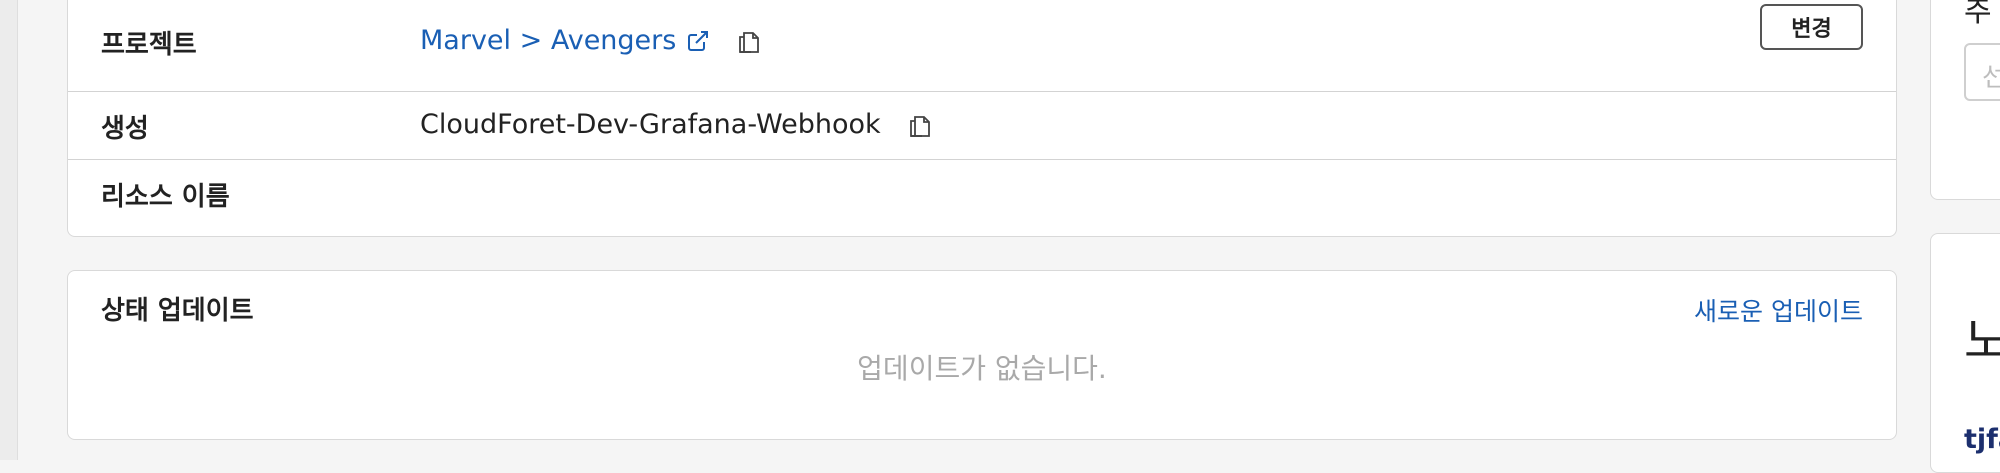 This screenshot has width=2000, height=473. I want to click on side-panel-title: 노, so click(1982, 341).